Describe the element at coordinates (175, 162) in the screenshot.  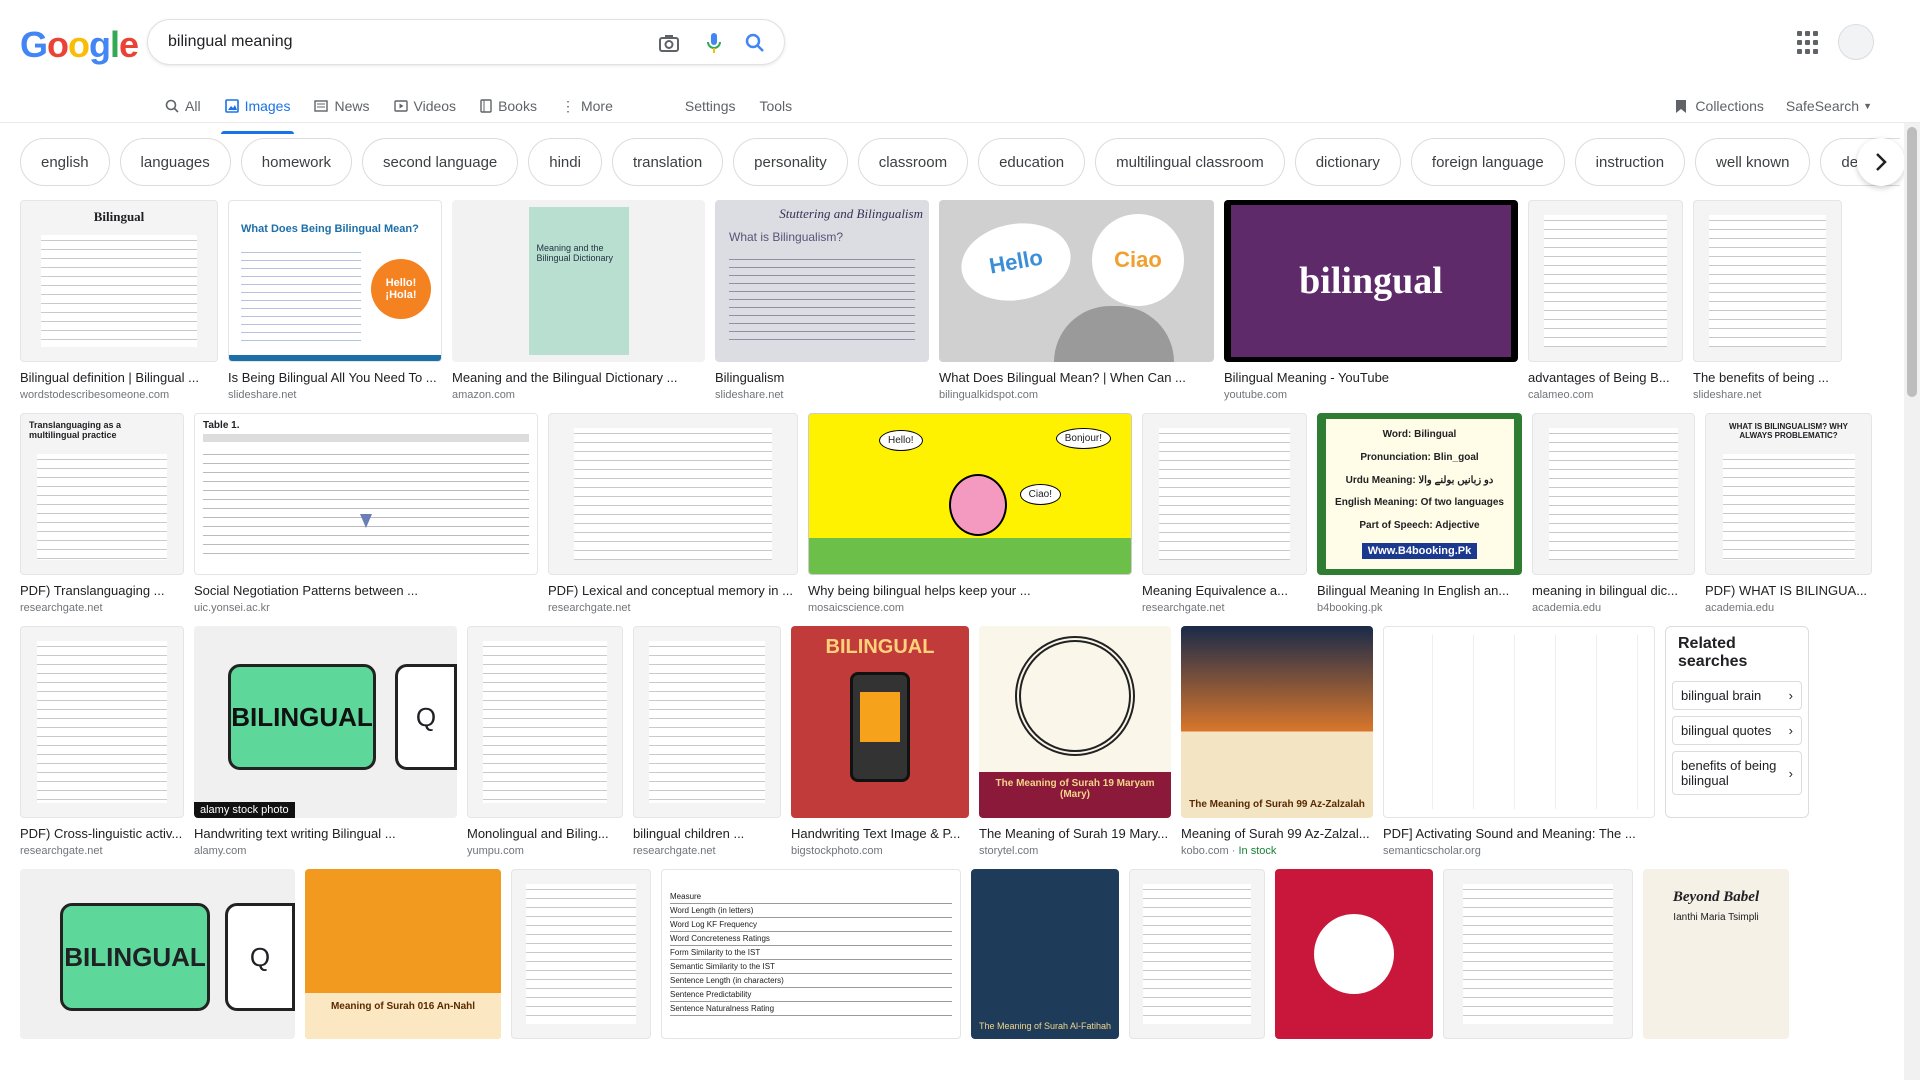
I see `suggestion-chip: languages` at that location.